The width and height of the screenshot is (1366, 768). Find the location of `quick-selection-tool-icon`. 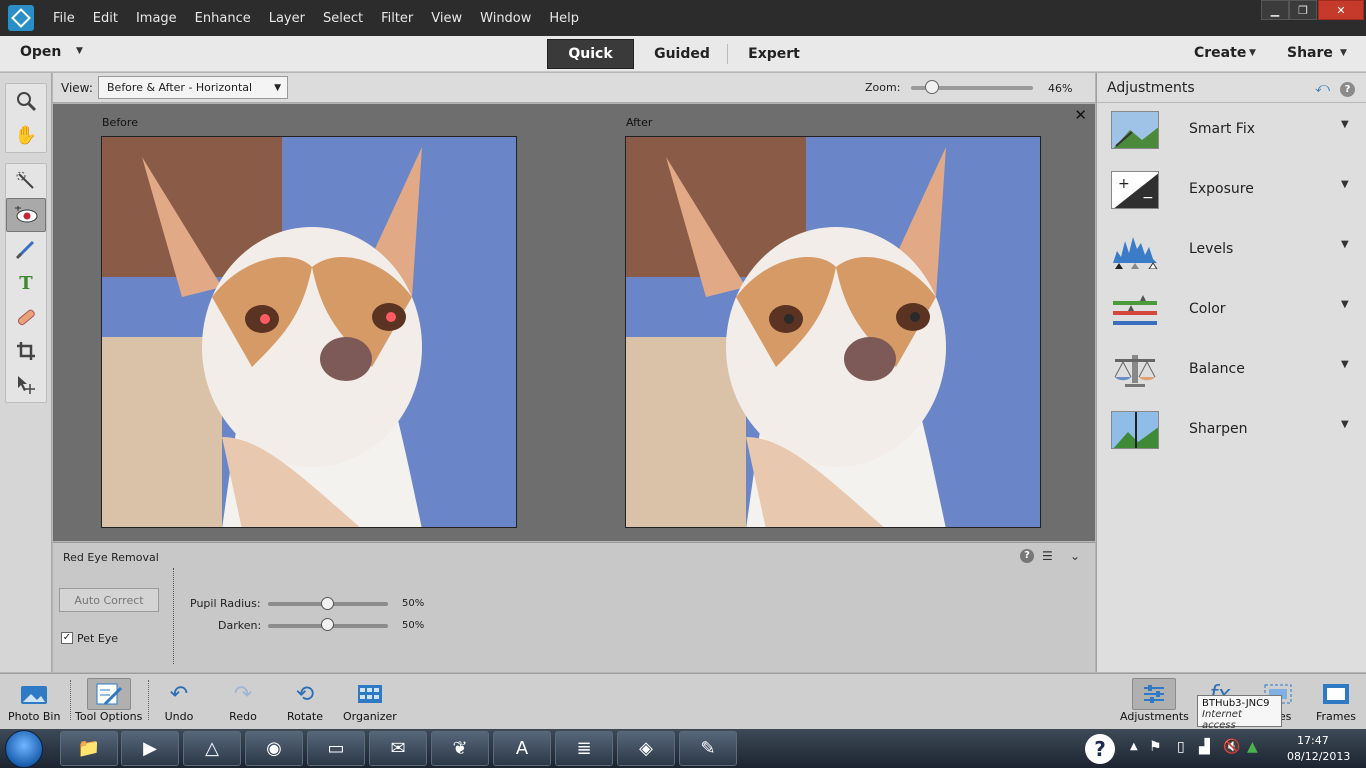

quick-selection-tool-icon is located at coordinates (26, 181).